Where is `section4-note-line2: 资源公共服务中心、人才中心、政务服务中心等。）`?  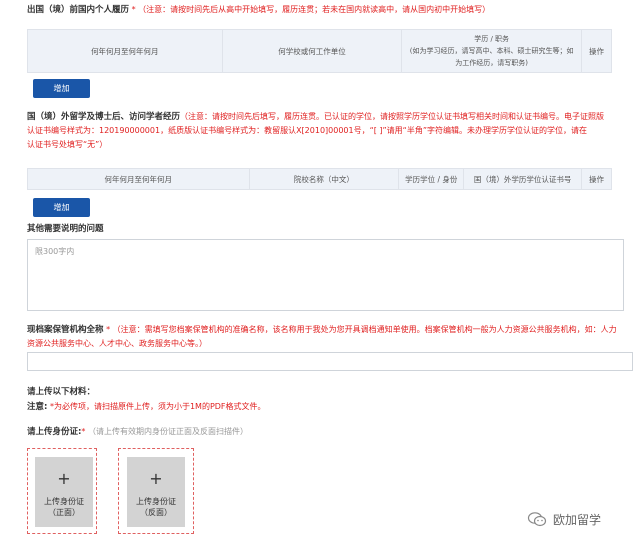
section4-note-line2: 资源公共服务中心、人才中心、政务服务中心等。） is located at coordinates (117, 343).